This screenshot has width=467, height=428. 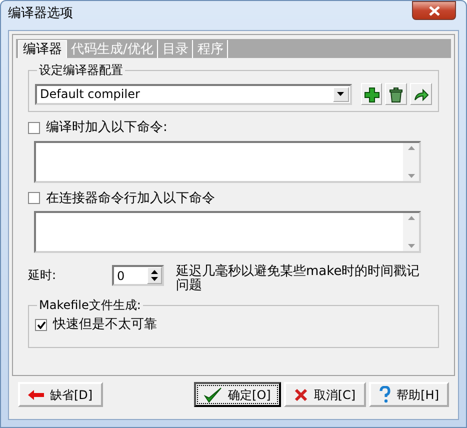 I want to click on group-title: 设定编译器配置, so click(x=81, y=70).